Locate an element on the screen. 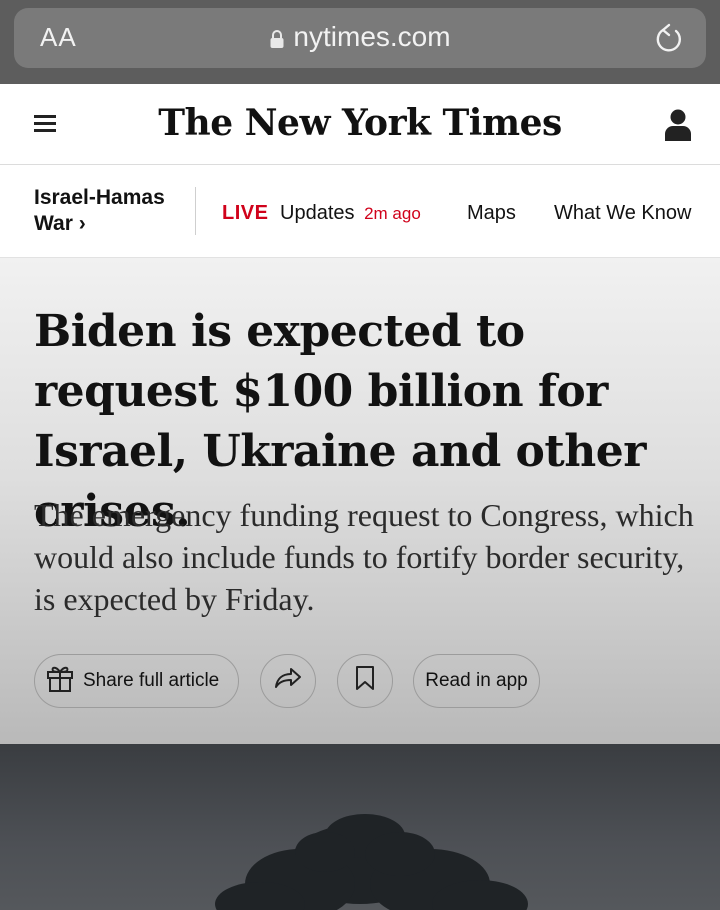  nav-divider is located at coordinates (195, 211).